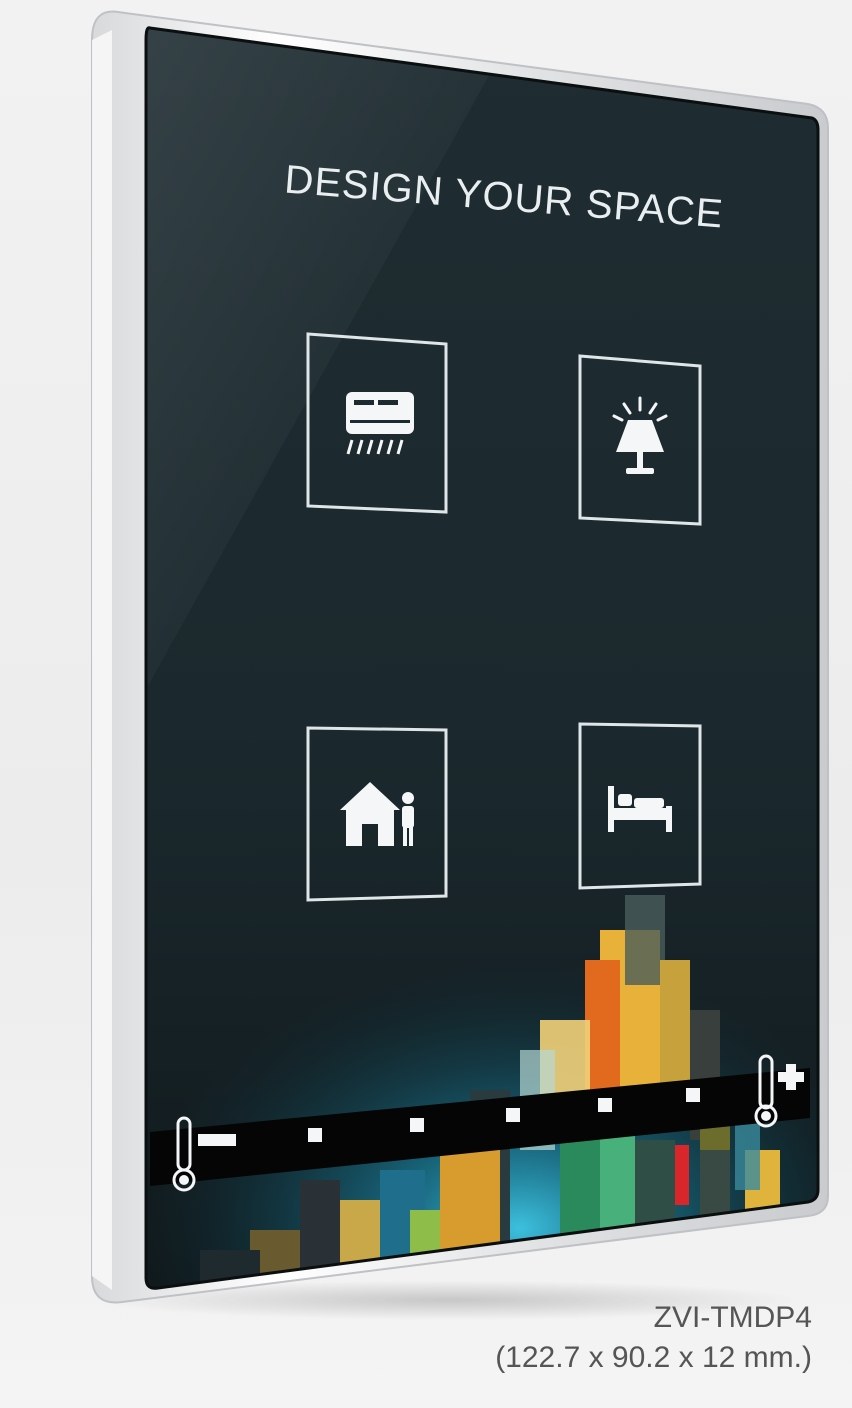 This screenshot has height=1408, width=852. Describe the element at coordinates (653, 1338) in the screenshot. I see `product-caption: ZVI-TMDP4 (122.7 x 90.2 x 12 mm.)` at that location.